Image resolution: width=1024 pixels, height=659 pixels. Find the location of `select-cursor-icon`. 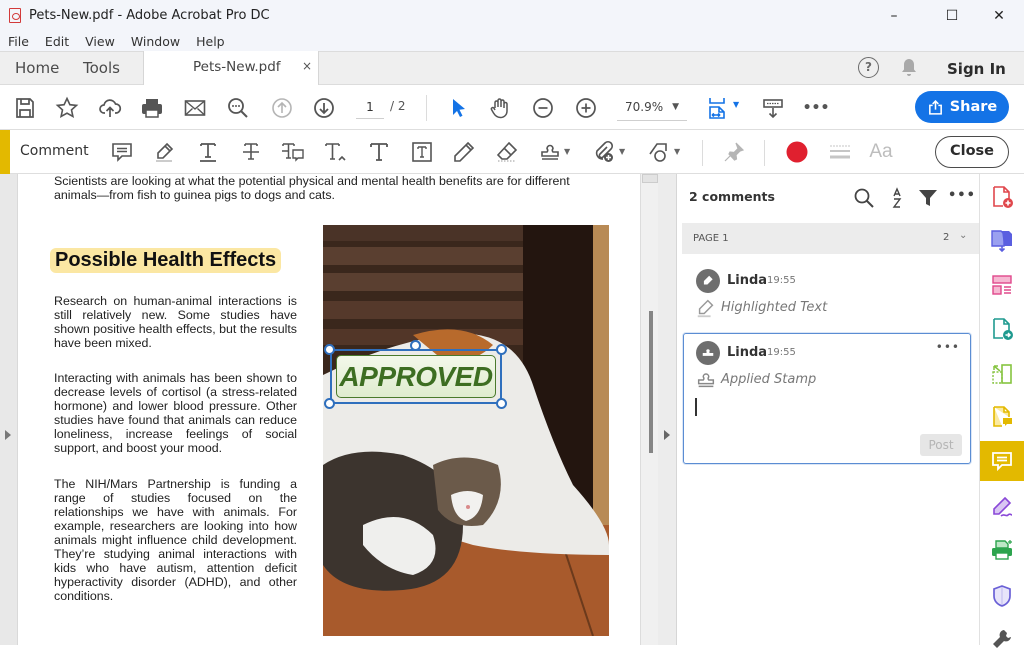

select-cursor-icon is located at coordinates (459, 108).